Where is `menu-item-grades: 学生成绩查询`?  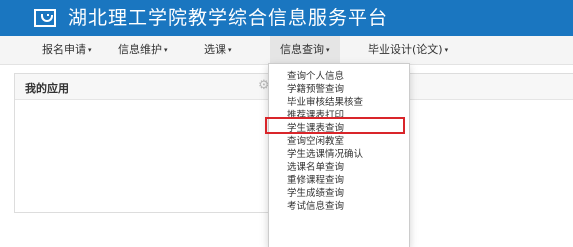 menu-item-grades: 学生成绩查询 is located at coordinates (315, 193).